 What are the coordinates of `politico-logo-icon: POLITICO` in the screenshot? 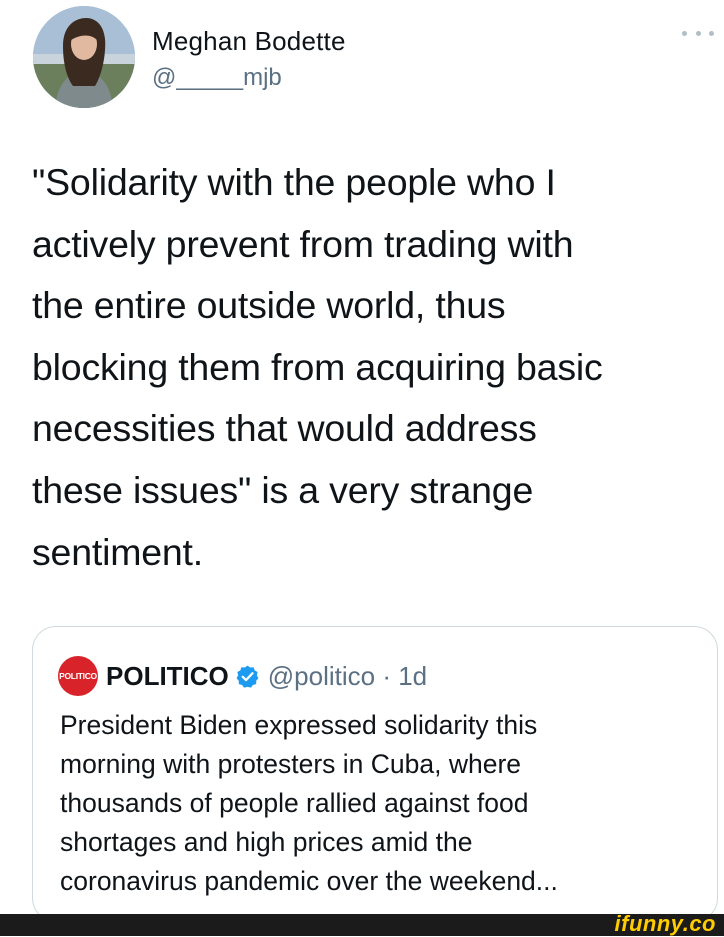 It's located at (78, 676).